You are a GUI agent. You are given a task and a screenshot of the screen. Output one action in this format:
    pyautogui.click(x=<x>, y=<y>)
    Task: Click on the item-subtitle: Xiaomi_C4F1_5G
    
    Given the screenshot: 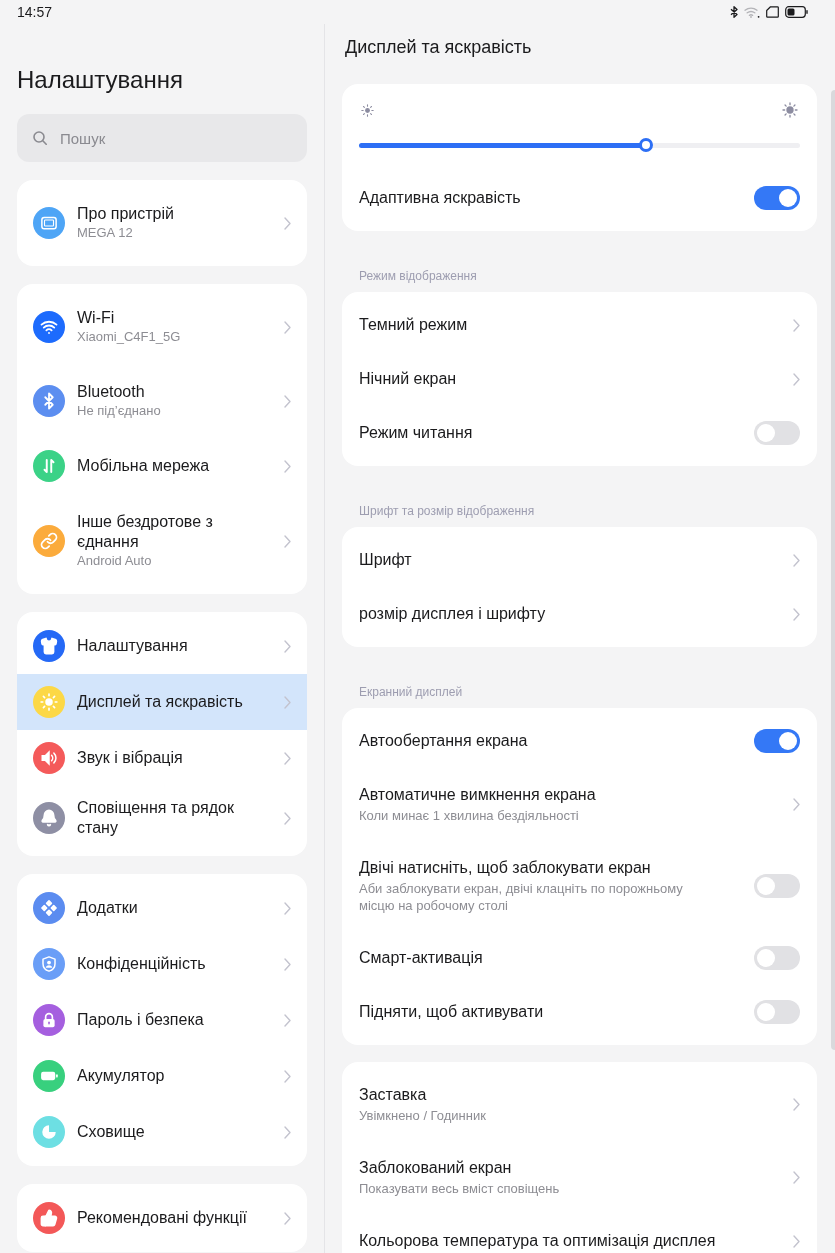 What is the action you would take?
    pyautogui.click(x=129, y=337)
    